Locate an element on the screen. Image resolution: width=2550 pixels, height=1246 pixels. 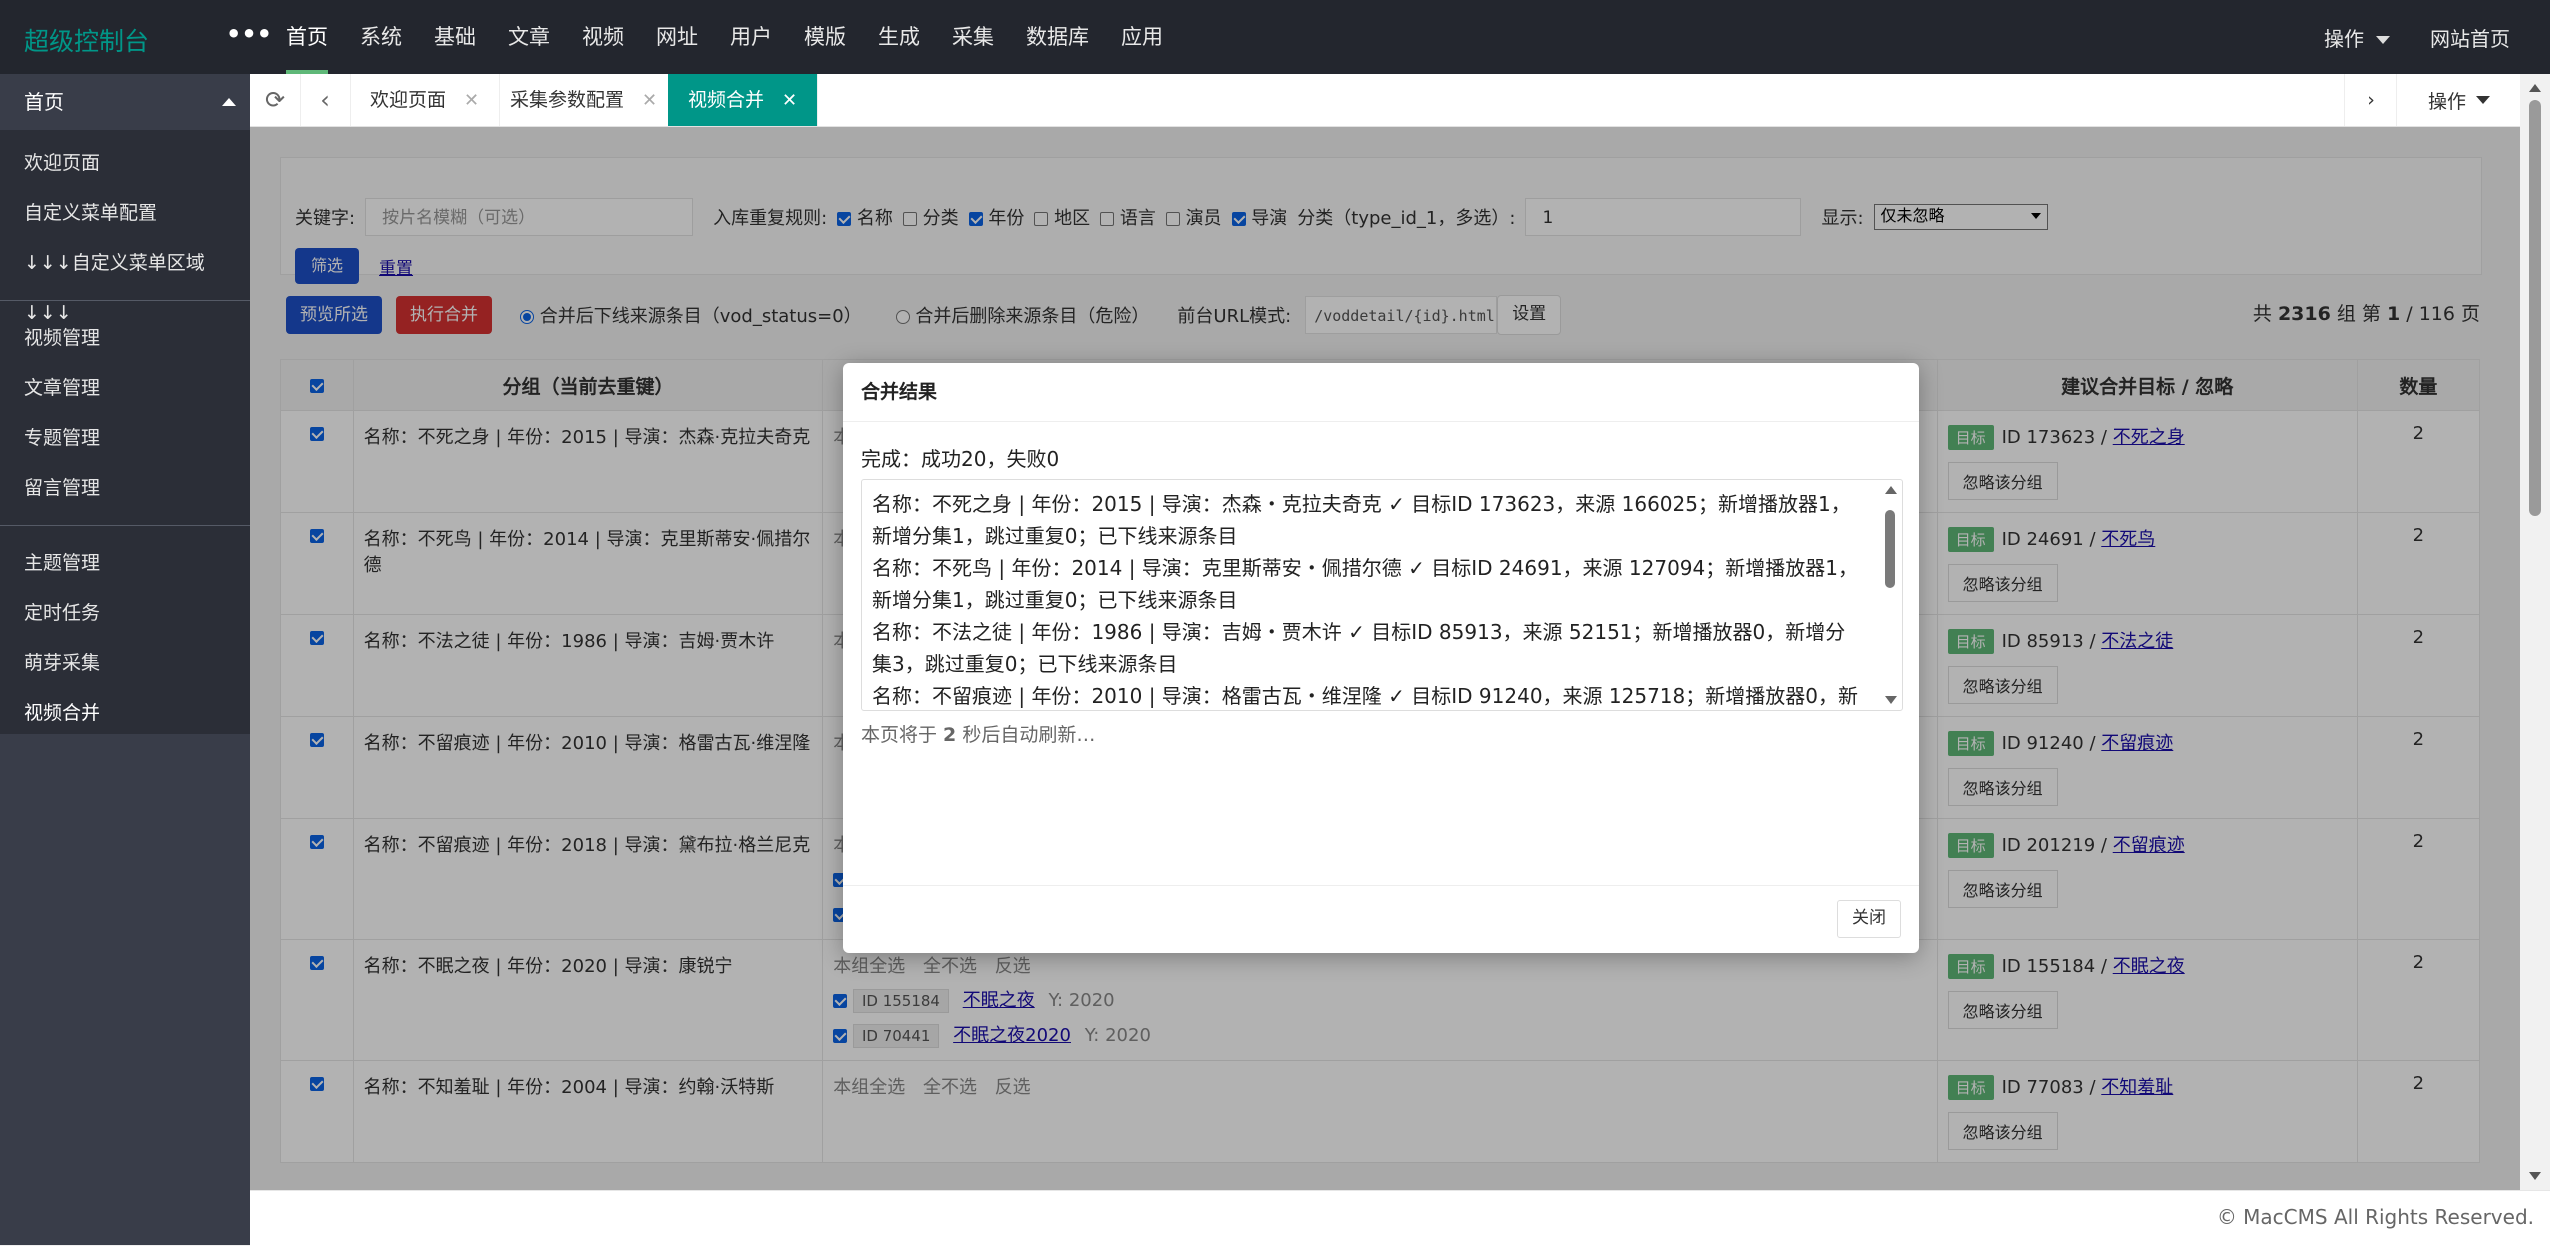
topnav-item-home: 首页 is located at coordinates (307, 37).